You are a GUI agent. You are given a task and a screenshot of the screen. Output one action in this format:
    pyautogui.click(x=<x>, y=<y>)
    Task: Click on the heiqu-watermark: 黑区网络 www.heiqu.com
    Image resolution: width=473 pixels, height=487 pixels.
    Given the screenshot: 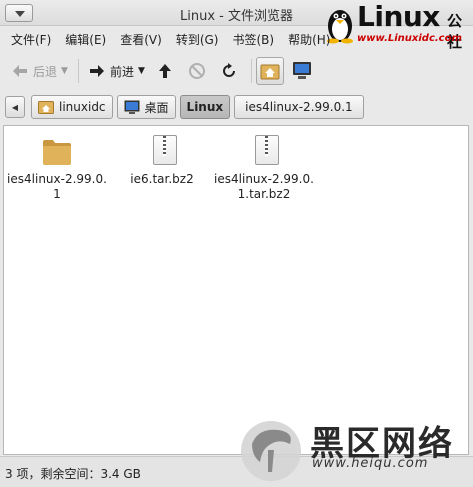 What is the action you would take?
    pyautogui.click(x=354, y=451)
    